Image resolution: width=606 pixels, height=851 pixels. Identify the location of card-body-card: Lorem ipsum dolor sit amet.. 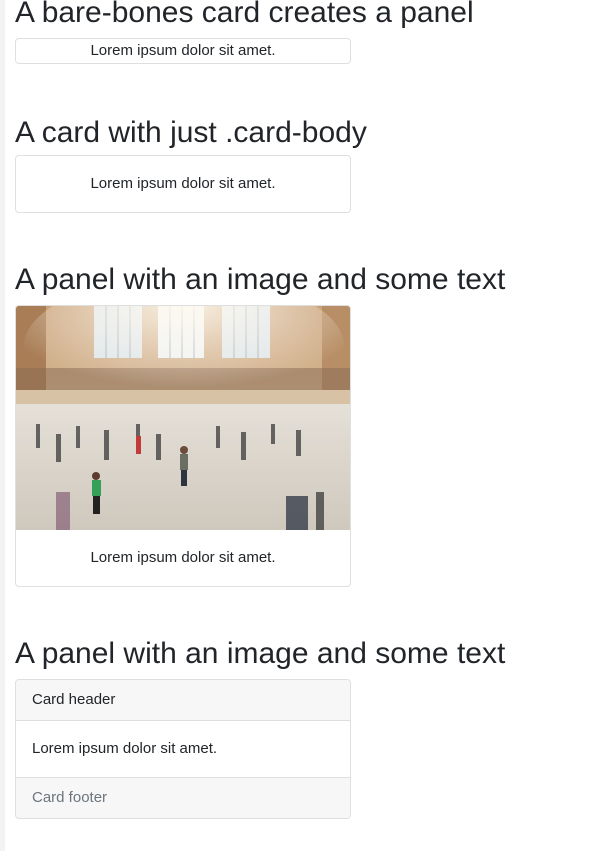
(183, 184).